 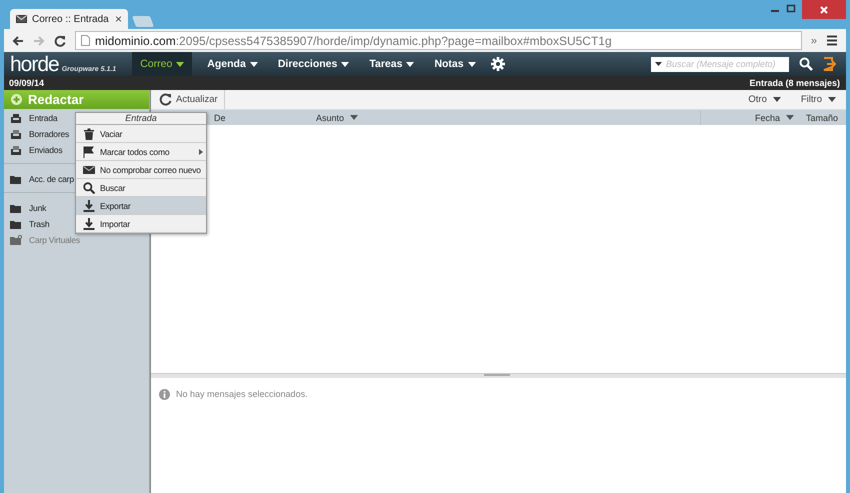 I want to click on menu-title: Entrada, so click(x=141, y=119).